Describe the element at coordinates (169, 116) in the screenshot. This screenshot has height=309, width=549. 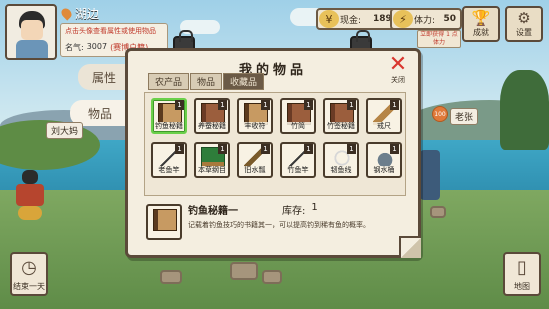
I see `item-slot: 1 钓鱼秘籍` at that location.